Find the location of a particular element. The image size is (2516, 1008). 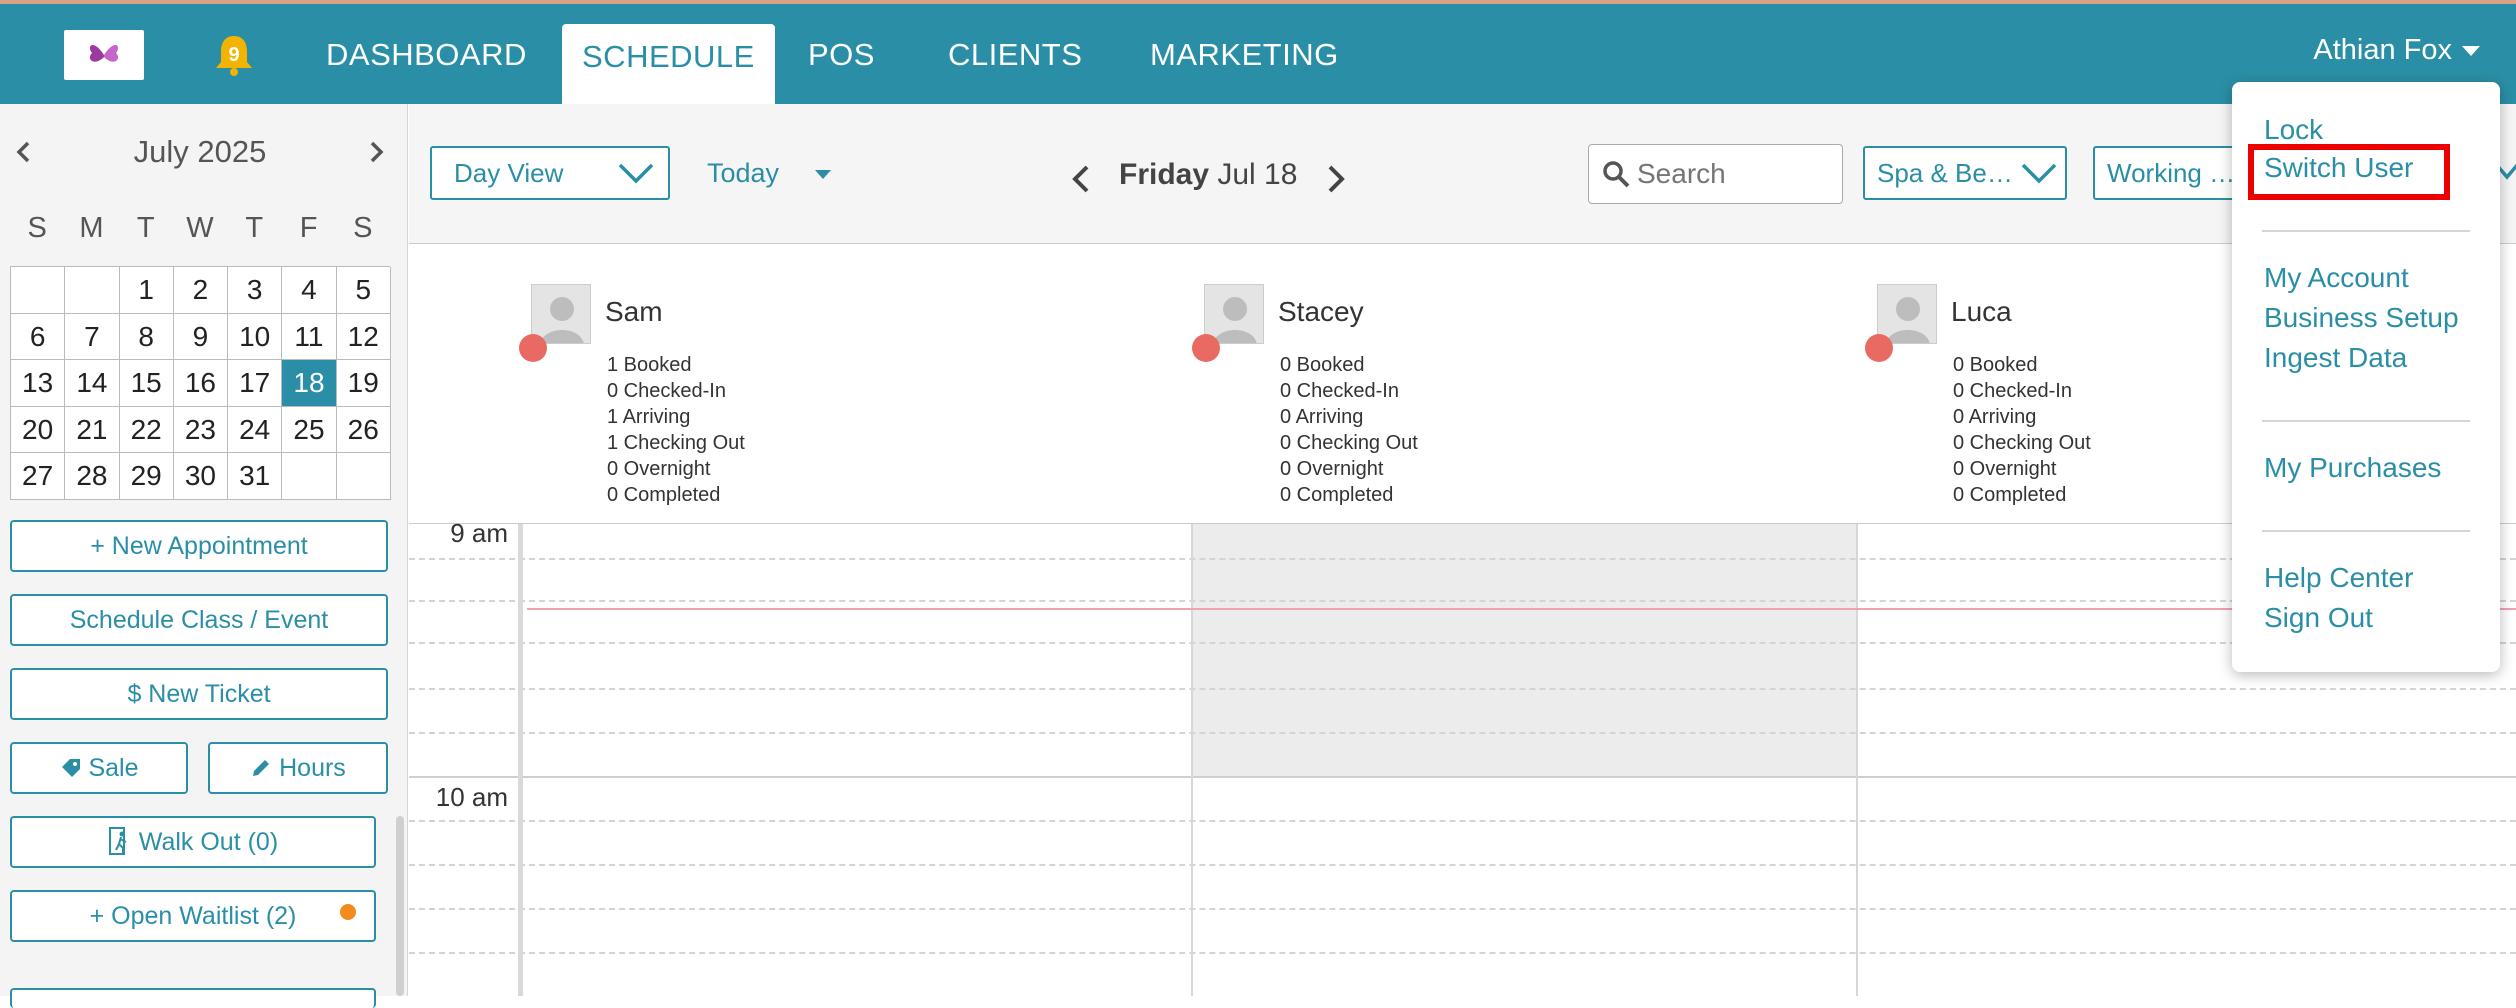

butterfly-logo-icon is located at coordinates (104, 53).